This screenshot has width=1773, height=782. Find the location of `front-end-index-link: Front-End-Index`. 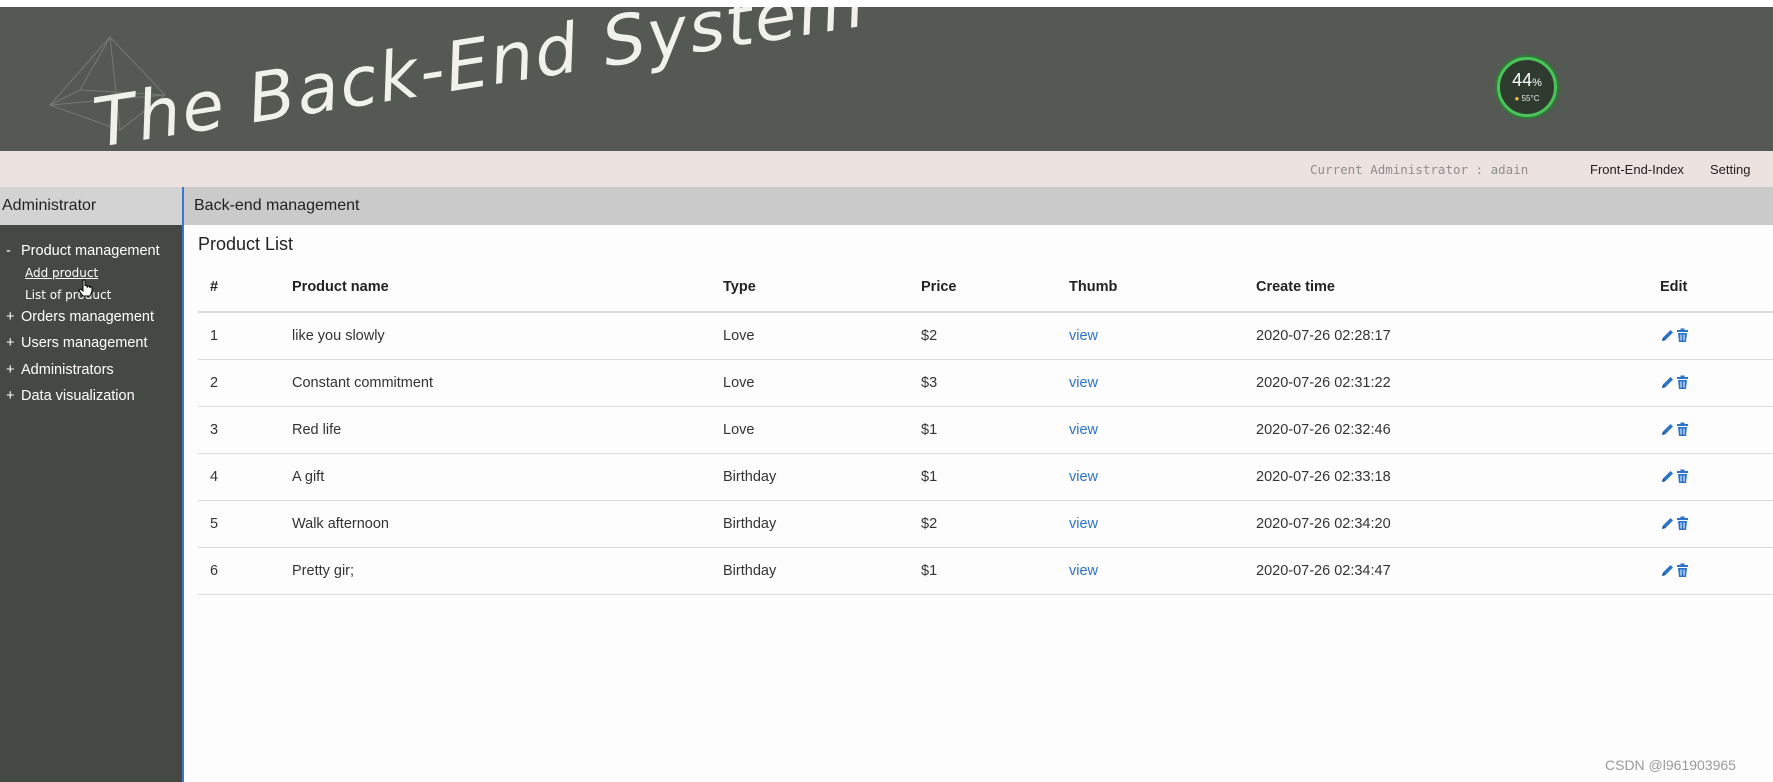

front-end-index-link: Front-End-Index is located at coordinates (1637, 169).